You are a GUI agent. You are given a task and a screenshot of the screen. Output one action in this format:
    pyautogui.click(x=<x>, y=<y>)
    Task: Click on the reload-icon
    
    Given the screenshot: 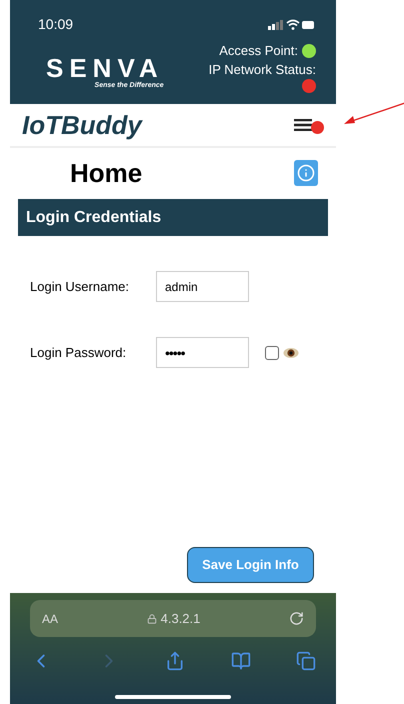 What is the action you would take?
    pyautogui.click(x=296, y=618)
    